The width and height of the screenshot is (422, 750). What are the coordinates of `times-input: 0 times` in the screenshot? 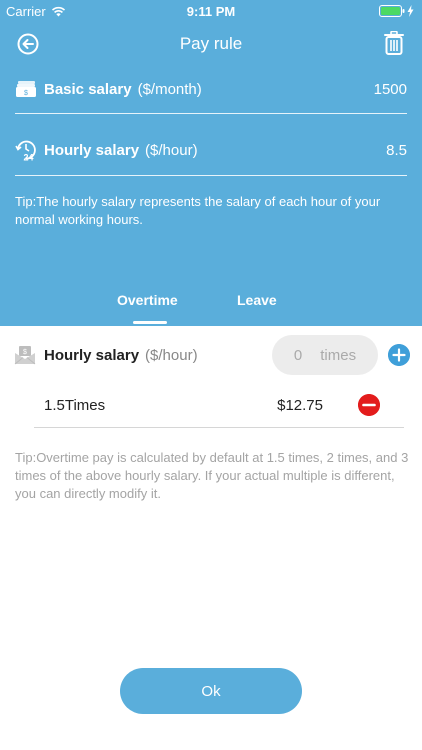 It's located at (325, 355).